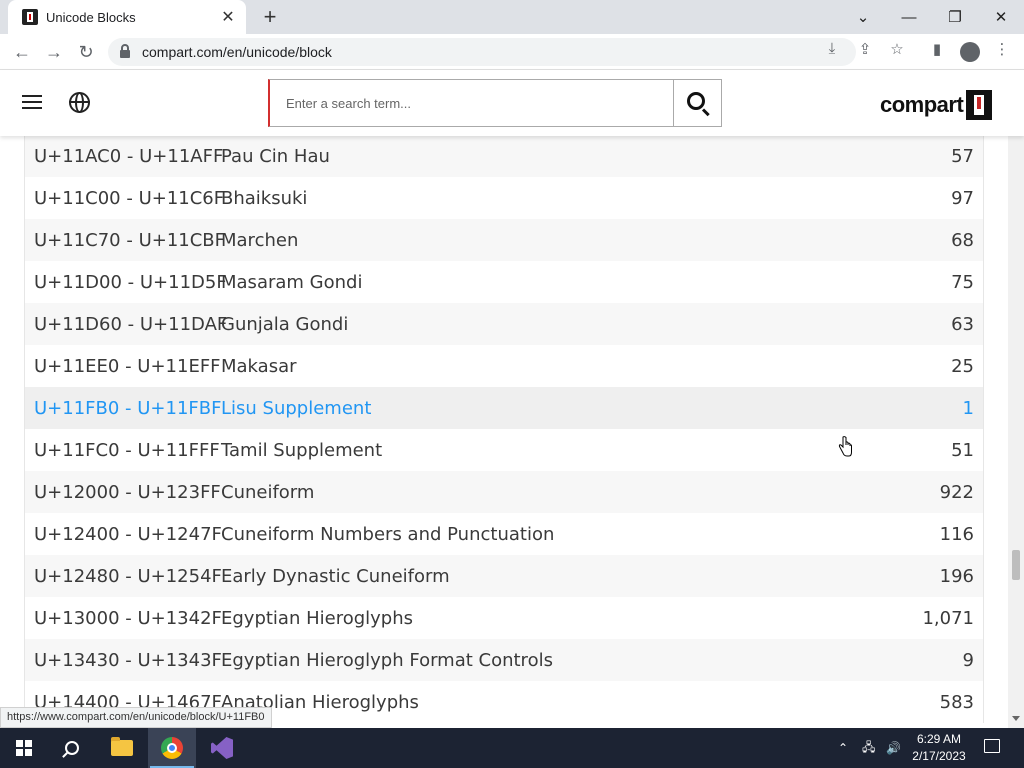 This screenshot has height=768, width=1024. Describe the element at coordinates (123, 576) in the screenshot. I see `block-range-link: U+12480 - U+1254F` at that location.